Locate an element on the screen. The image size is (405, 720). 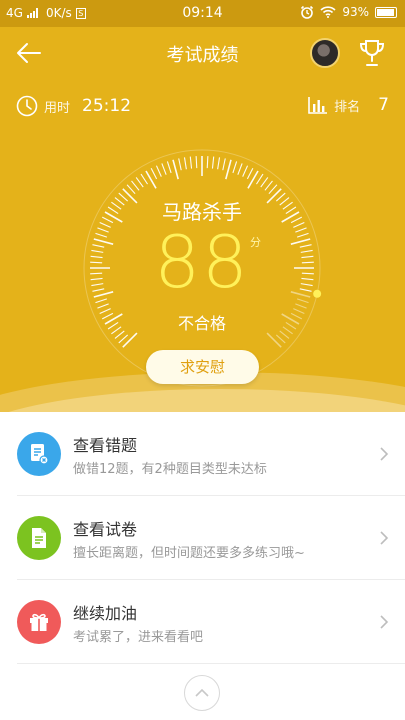
wrong-questions-icon is located at coordinates (39, 454).